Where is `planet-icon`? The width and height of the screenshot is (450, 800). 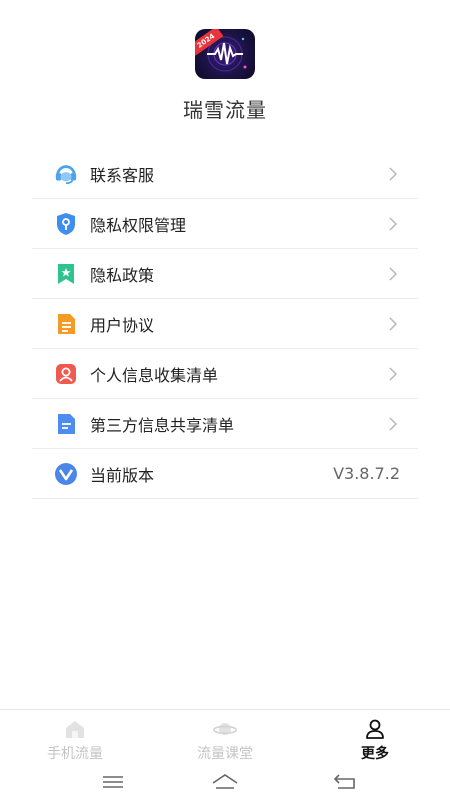
planet-icon is located at coordinates (225, 729).